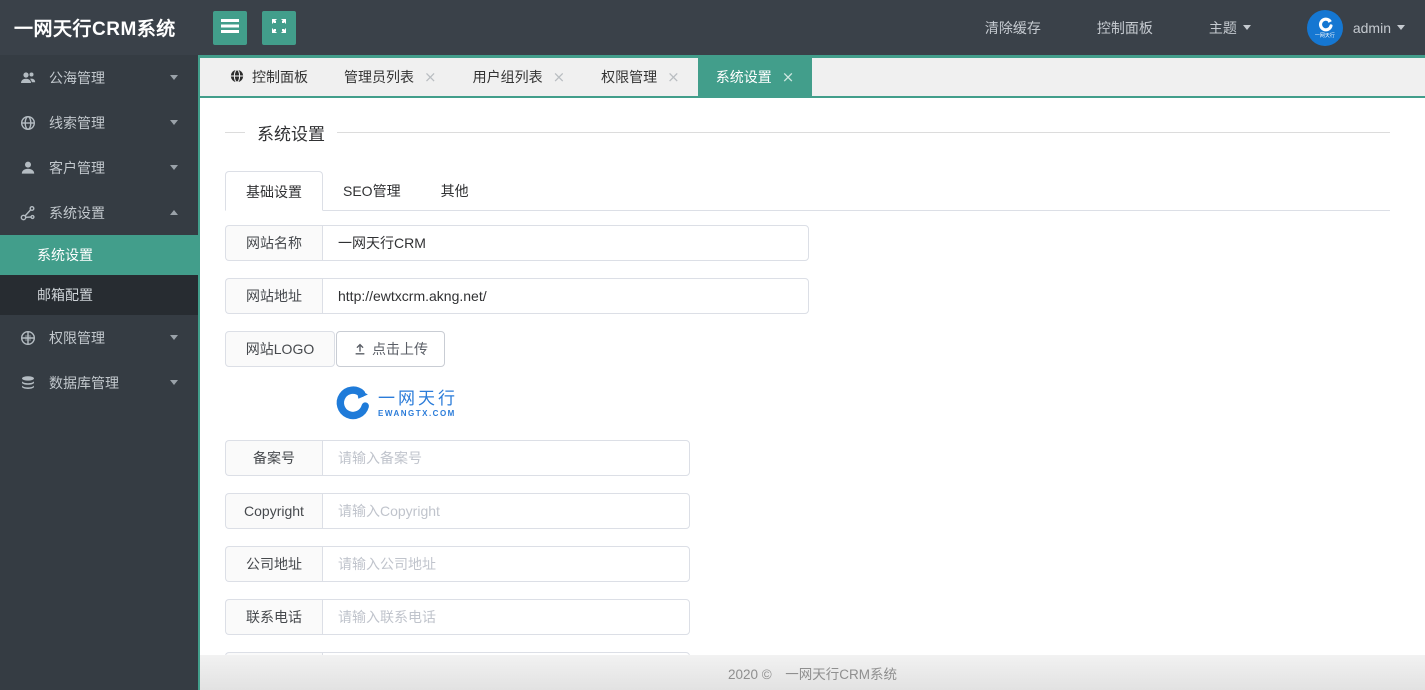 The height and width of the screenshot is (690, 1425). What do you see at coordinates (1324, 27) in the screenshot?
I see `user-avatar: 一网天行` at bounding box center [1324, 27].